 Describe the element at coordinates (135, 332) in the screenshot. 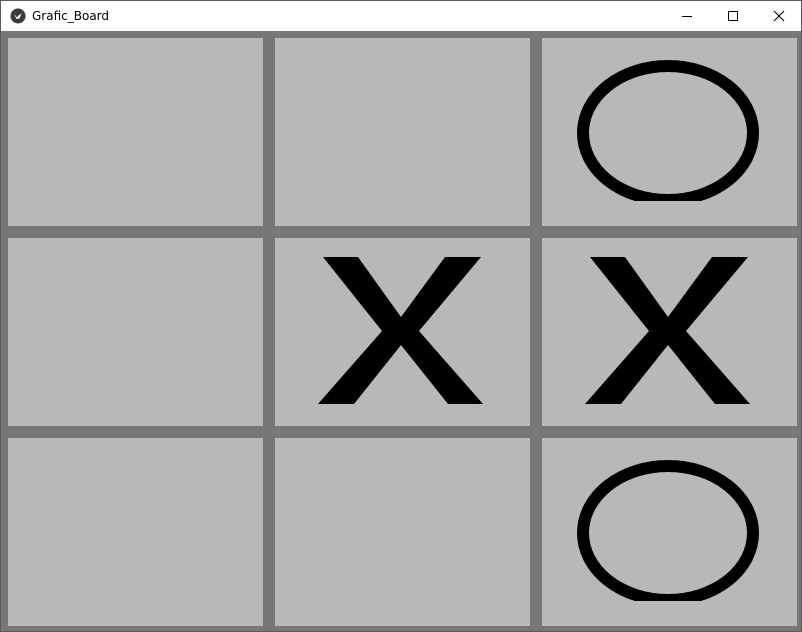

I see `board-cell-r2c1` at that location.